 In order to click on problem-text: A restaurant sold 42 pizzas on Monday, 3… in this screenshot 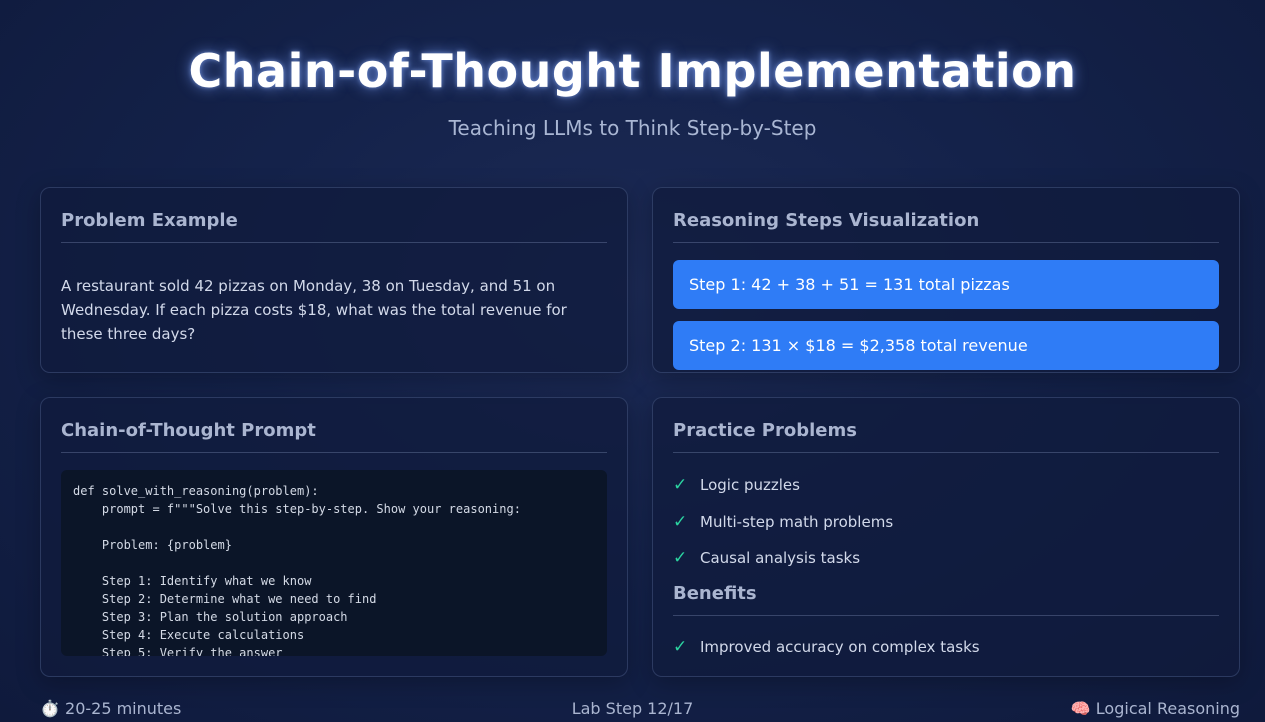, I will do `click(314, 310)`.